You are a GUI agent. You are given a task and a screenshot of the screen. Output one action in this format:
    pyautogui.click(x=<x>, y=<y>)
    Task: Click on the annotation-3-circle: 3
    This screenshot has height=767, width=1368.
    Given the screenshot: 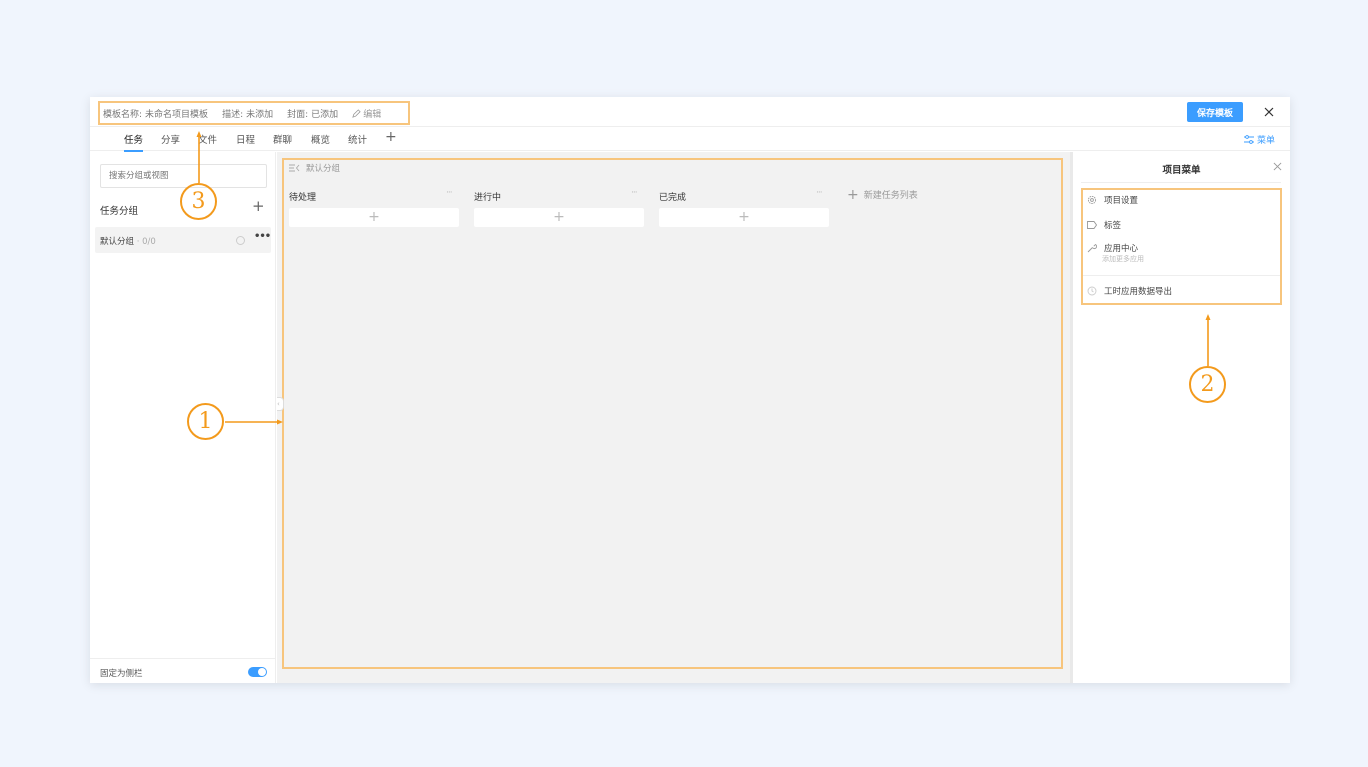 What is the action you would take?
    pyautogui.click(x=198, y=201)
    